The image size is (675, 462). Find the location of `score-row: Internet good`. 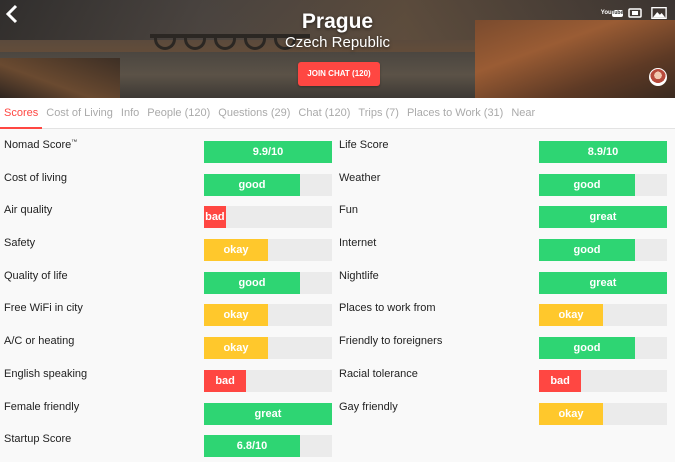

score-row: Internet good is located at coordinates (505, 245).